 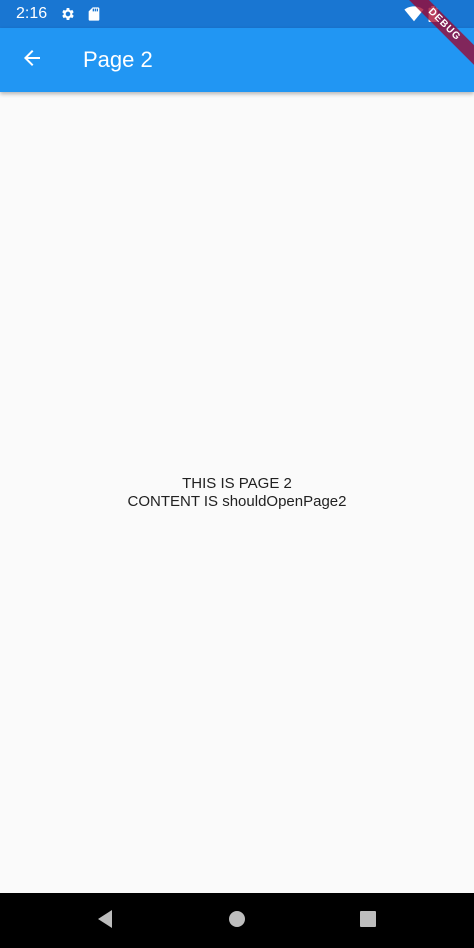 I want to click on back-triangle-icon, so click(x=105, y=921).